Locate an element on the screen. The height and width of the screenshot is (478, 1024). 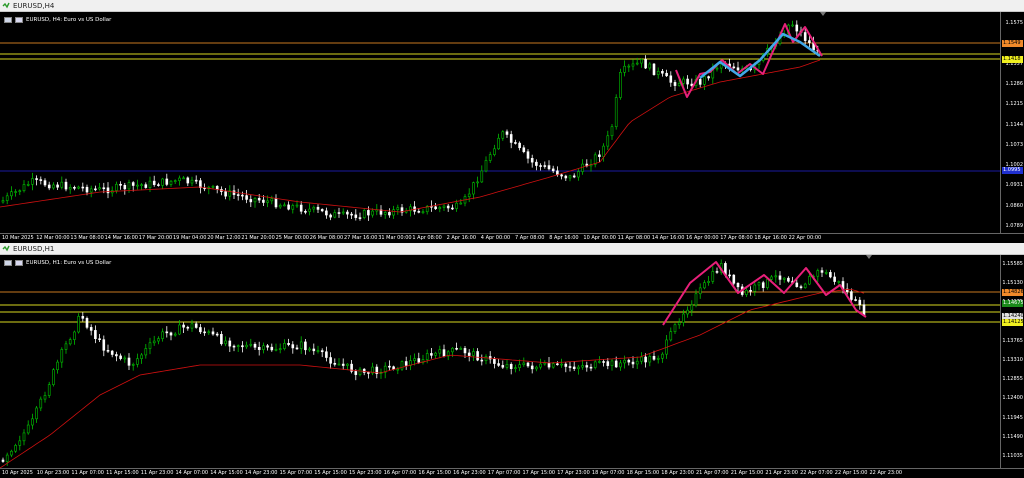
time-tick-label: 18 Apr 07:00 is located at coordinates (608, 473).